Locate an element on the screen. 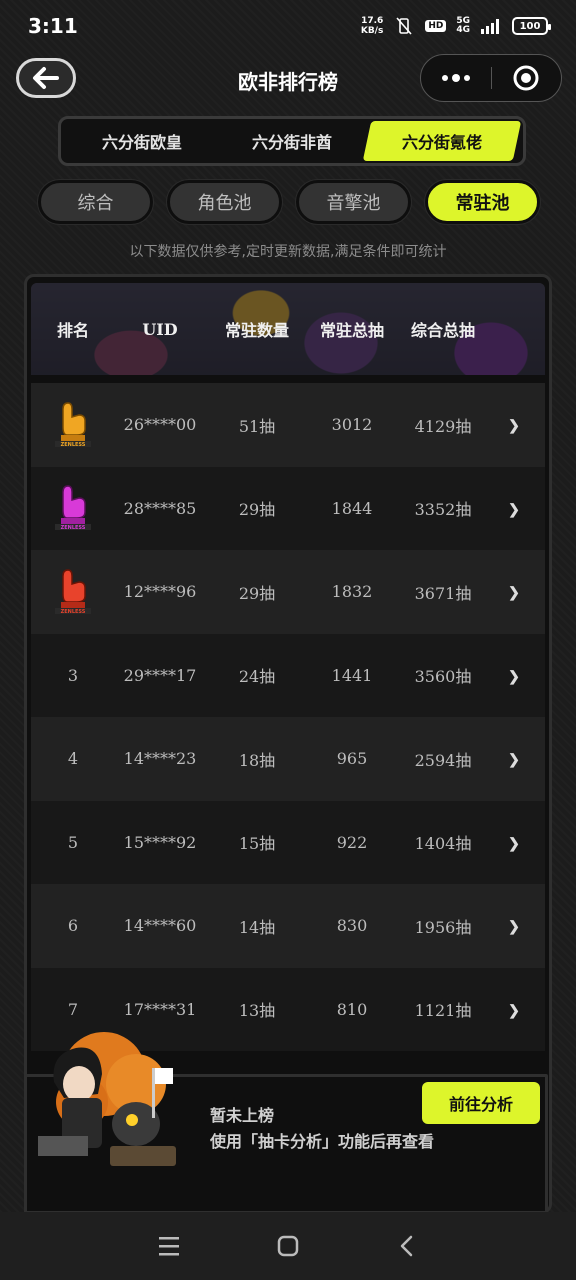 The height and width of the screenshot is (1280, 576). uid-cell: 17****31 is located at coordinates (160, 1009).